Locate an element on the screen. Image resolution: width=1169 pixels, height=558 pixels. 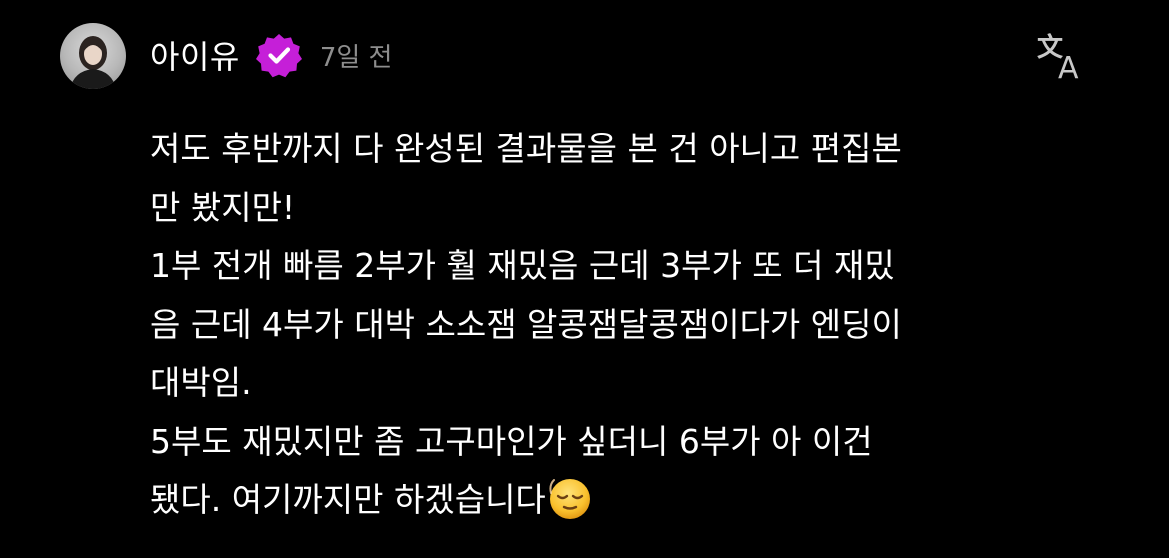
post-line-last: 됐다. 여기까지만 하겠습니다 is located at coordinates (640, 505).